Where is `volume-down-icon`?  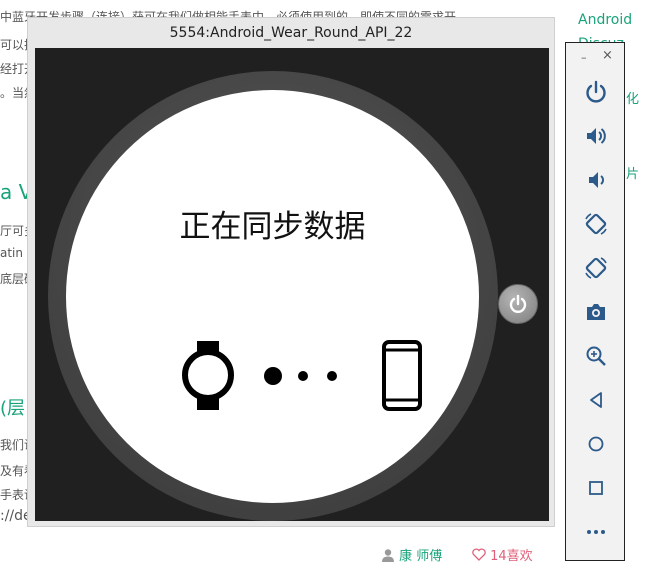 volume-down-icon is located at coordinates (596, 180).